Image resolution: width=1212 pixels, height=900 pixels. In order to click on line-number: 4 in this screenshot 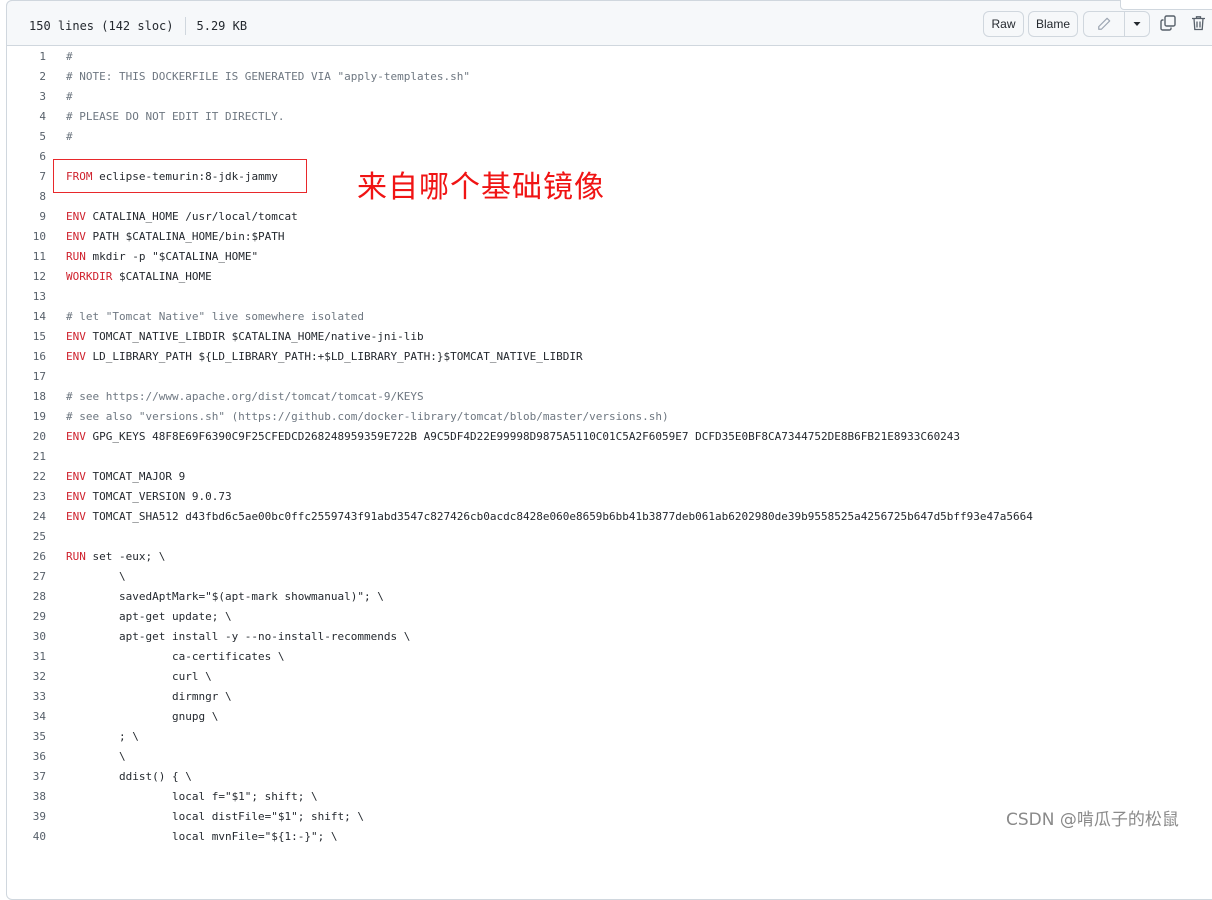, I will do `click(26, 117)`.